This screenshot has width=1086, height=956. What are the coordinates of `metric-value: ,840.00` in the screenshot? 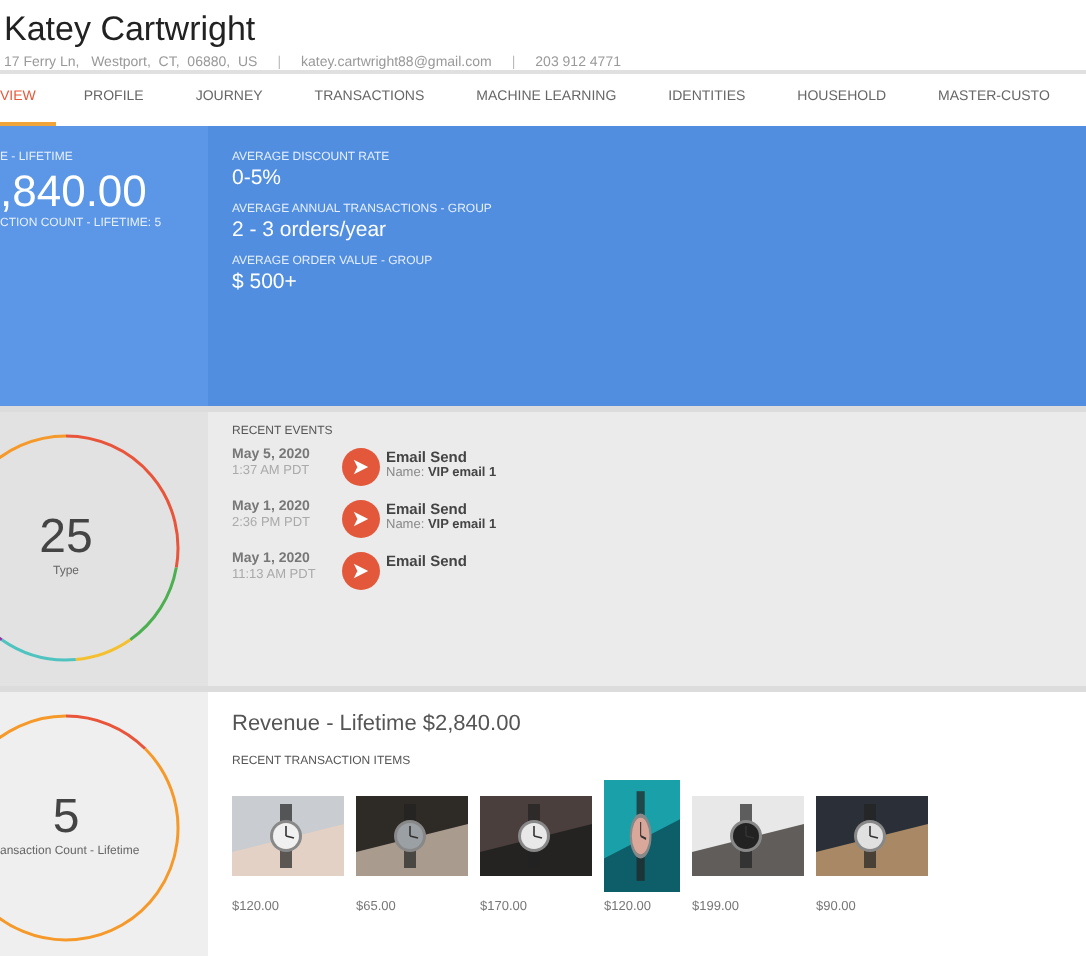 It's located at (74, 192).